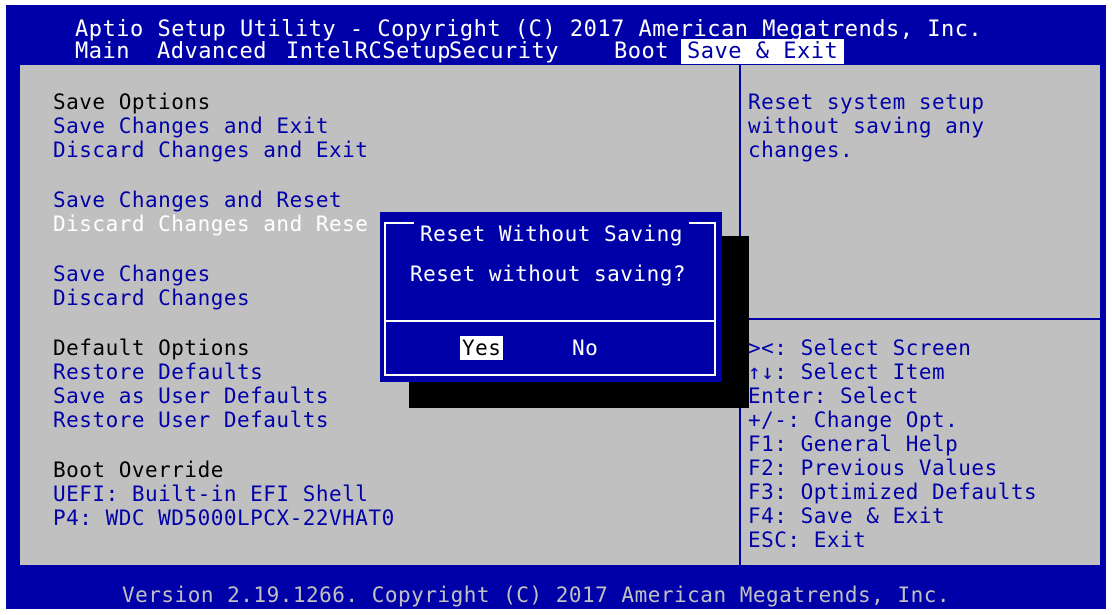  Describe the element at coordinates (151, 298) in the screenshot. I see `menu-discard-changes: Discard Changes` at that location.